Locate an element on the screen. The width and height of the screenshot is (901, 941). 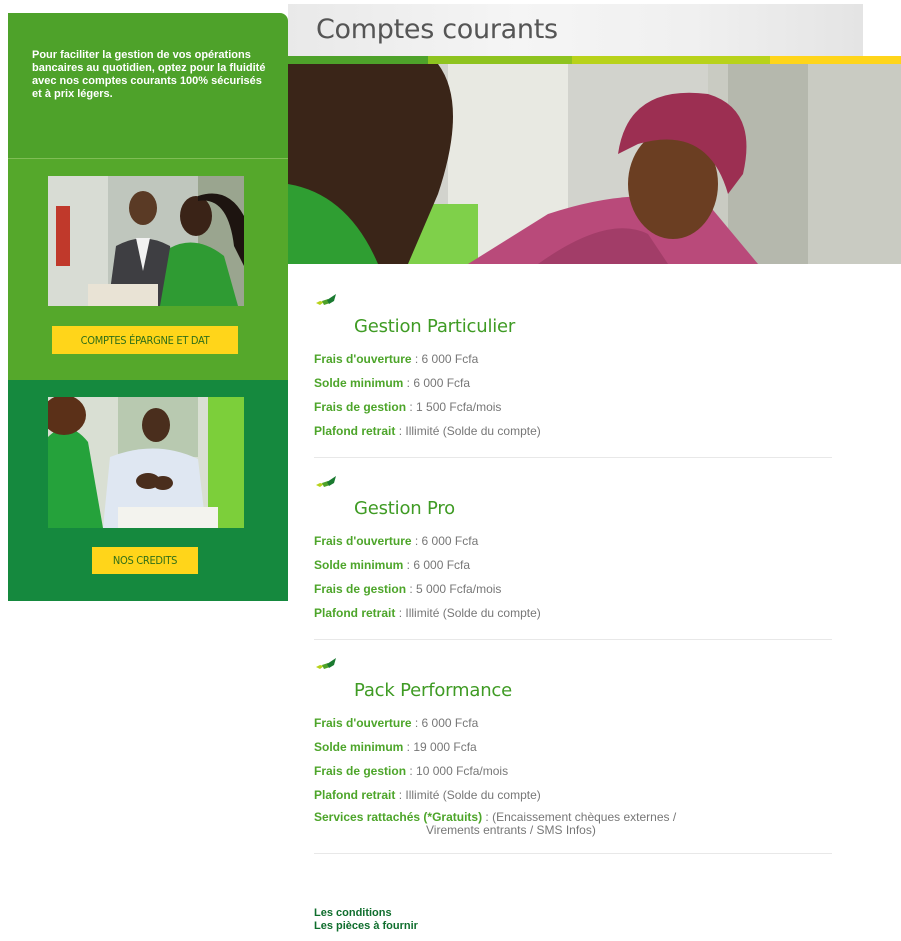
hero-banner-image is located at coordinates (594, 164).